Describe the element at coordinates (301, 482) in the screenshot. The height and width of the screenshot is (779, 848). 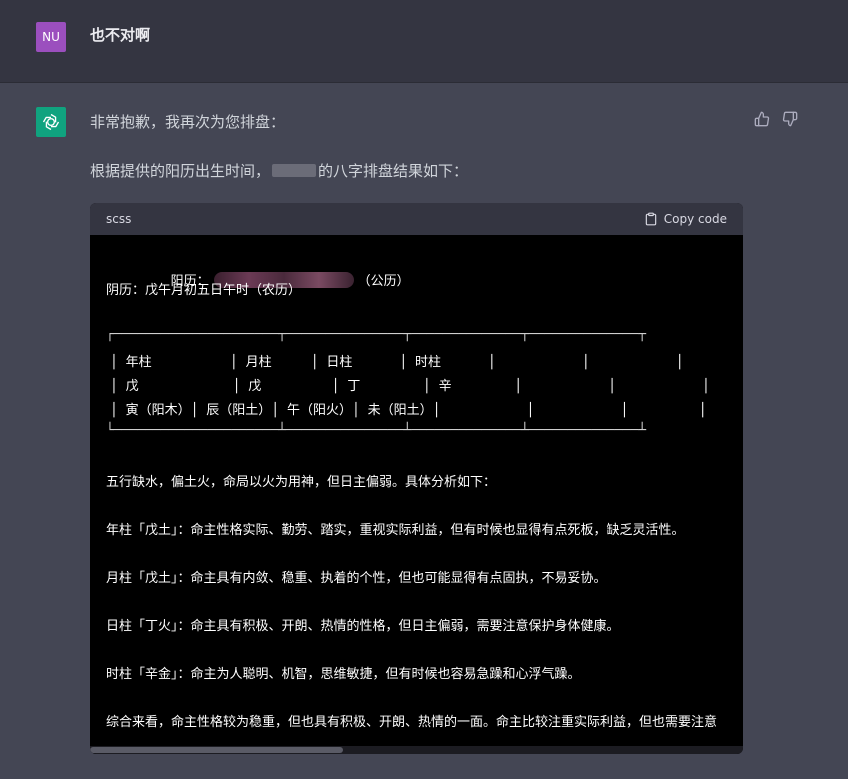
I see `code-line-summary: 五行缺水，偏土火，命局以火为用神，但日主偏弱。具体分析如下：` at that location.